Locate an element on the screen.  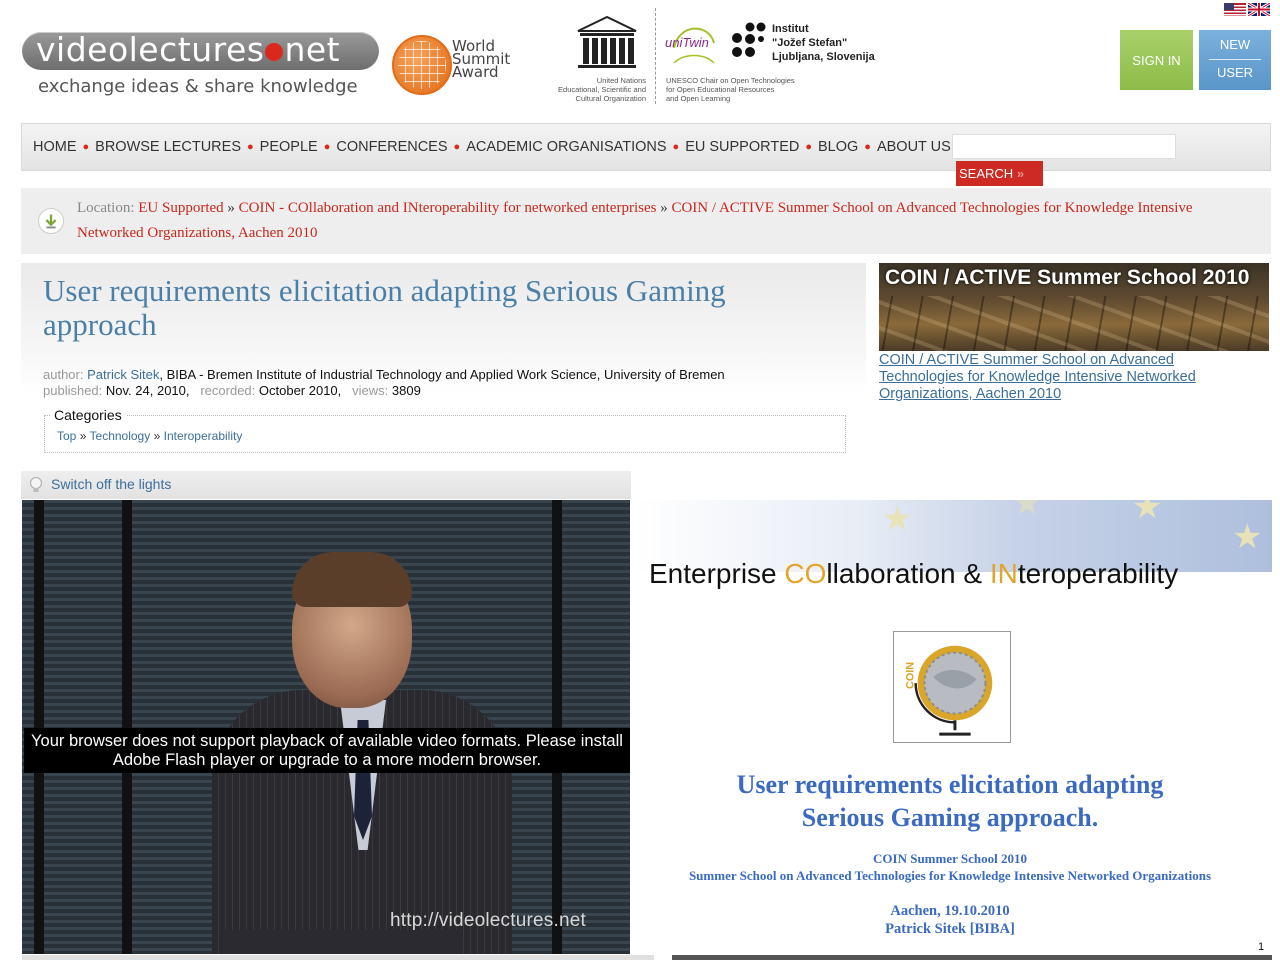
category-link-technology: Technology is located at coordinates (120, 436).